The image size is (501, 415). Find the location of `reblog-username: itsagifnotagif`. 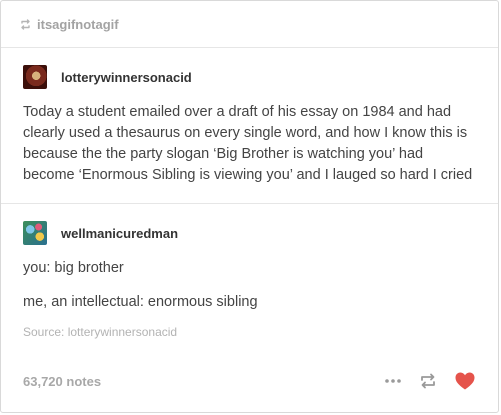

reblog-username: itsagifnotagif is located at coordinates (78, 24).